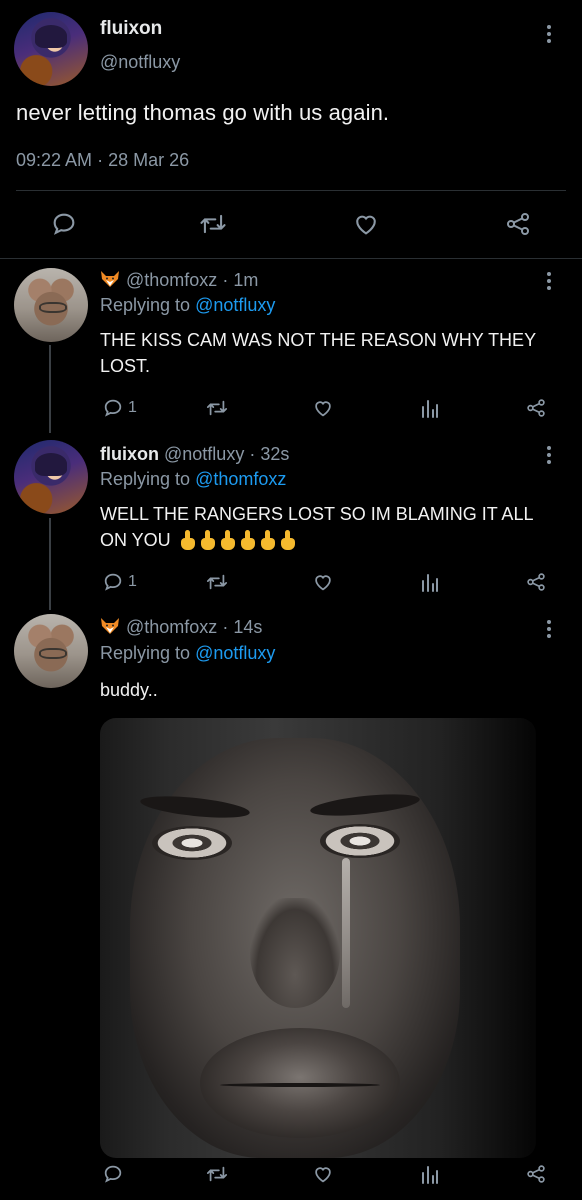 This screenshot has width=582, height=1200. Describe the element at coordinates (248, 627) in the screenshot. I see `reply-time: 14s` at that location.